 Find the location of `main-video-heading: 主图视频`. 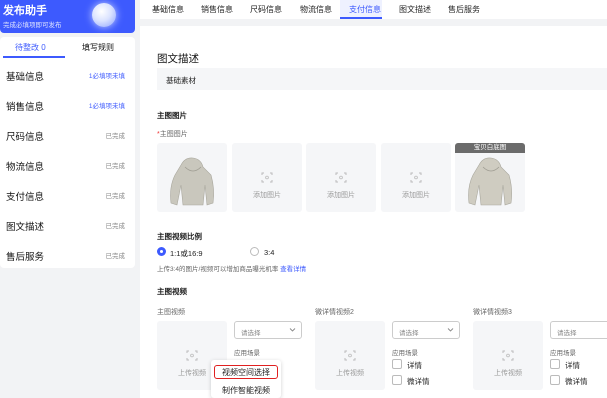

main-video-heading: 主图视频 is located at coordinates (172, 291).